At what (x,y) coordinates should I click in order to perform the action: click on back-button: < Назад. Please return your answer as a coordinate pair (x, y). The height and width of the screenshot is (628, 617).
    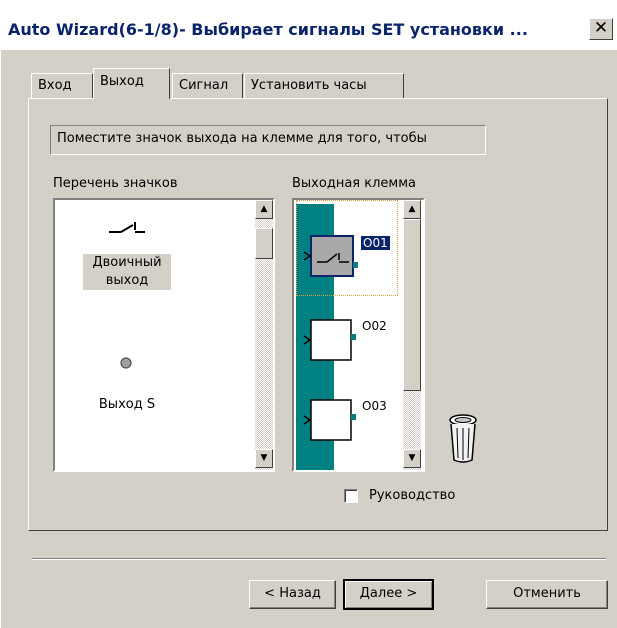
    Looking at the image, I should click on (292, 594).